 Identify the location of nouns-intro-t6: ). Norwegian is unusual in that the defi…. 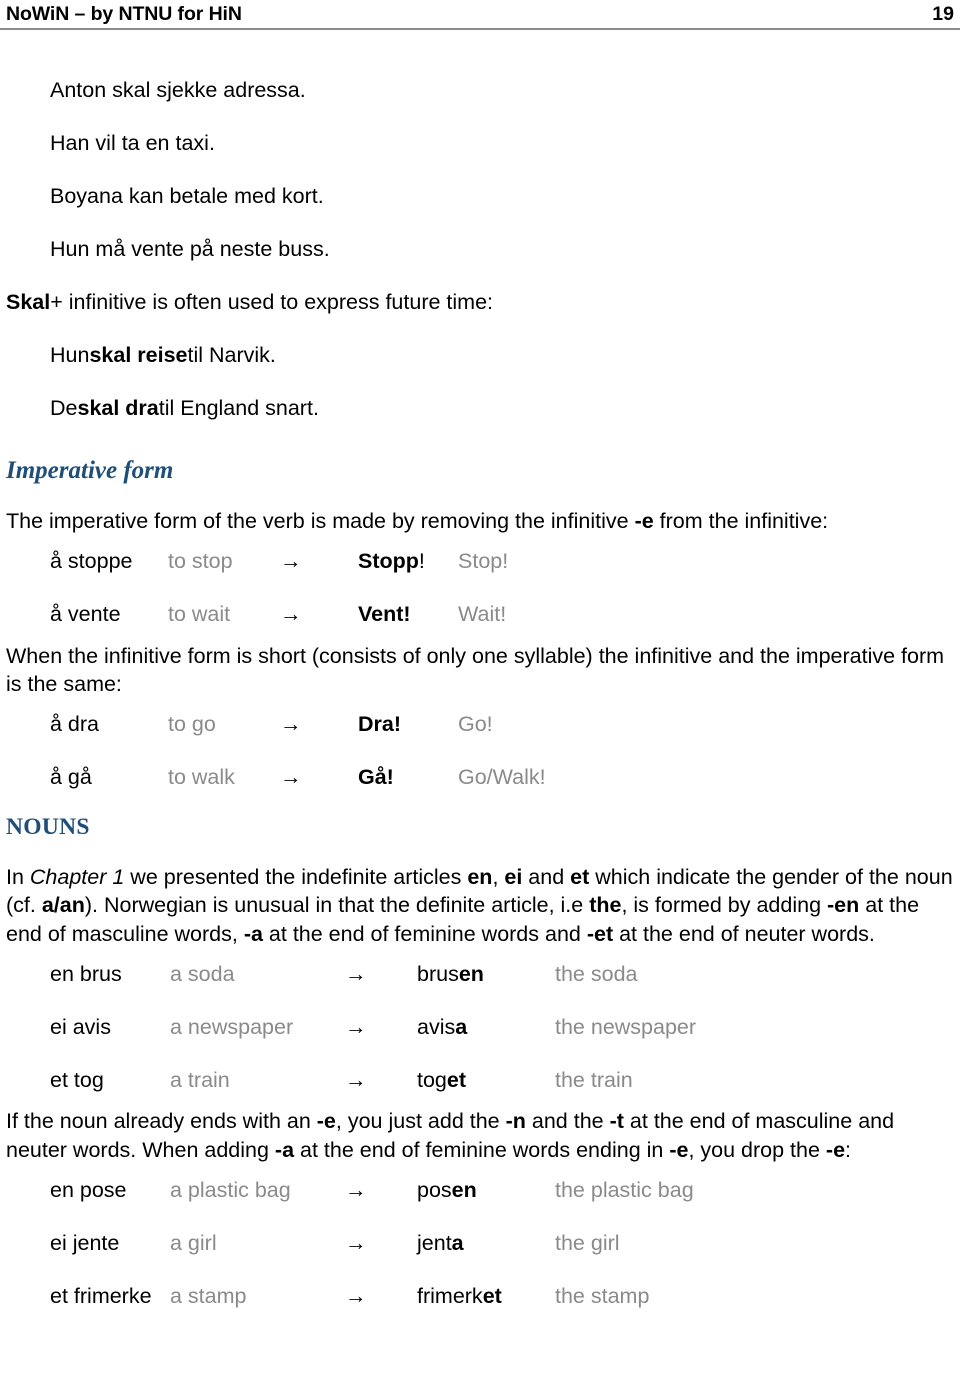
(337, 905).